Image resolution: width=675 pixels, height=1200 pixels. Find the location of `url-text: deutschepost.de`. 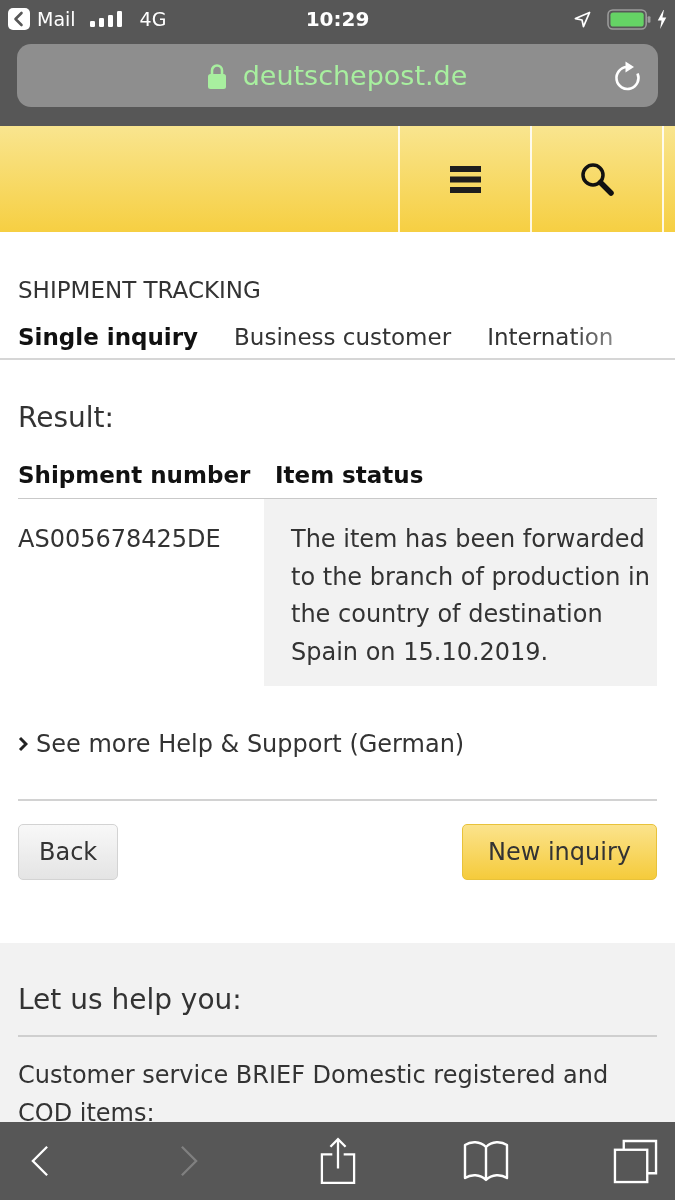

url-text: deutschepost.de is located at coordinates (355, 75).